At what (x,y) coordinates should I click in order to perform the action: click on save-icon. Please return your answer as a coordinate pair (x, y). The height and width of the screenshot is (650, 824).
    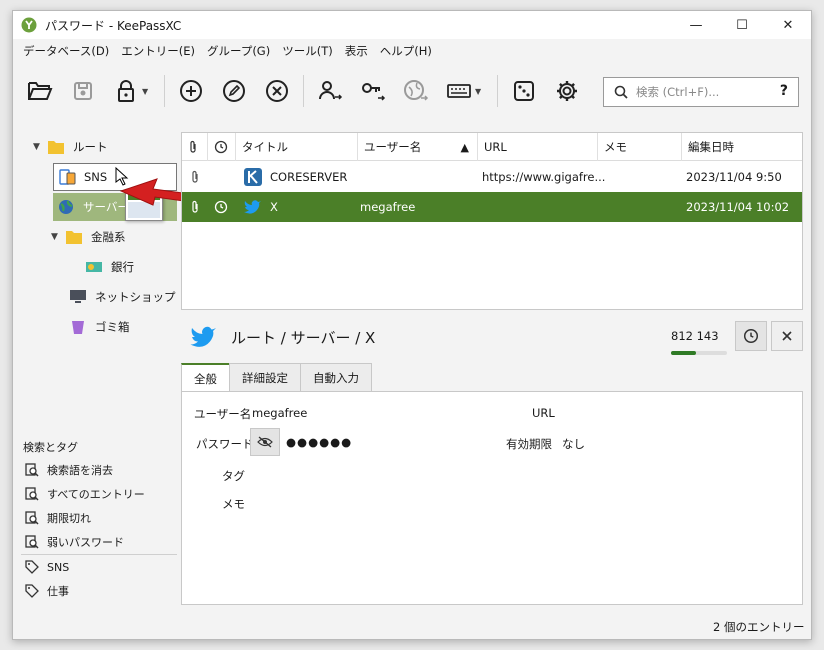
    Looking at the image, I should click on (83, 91).